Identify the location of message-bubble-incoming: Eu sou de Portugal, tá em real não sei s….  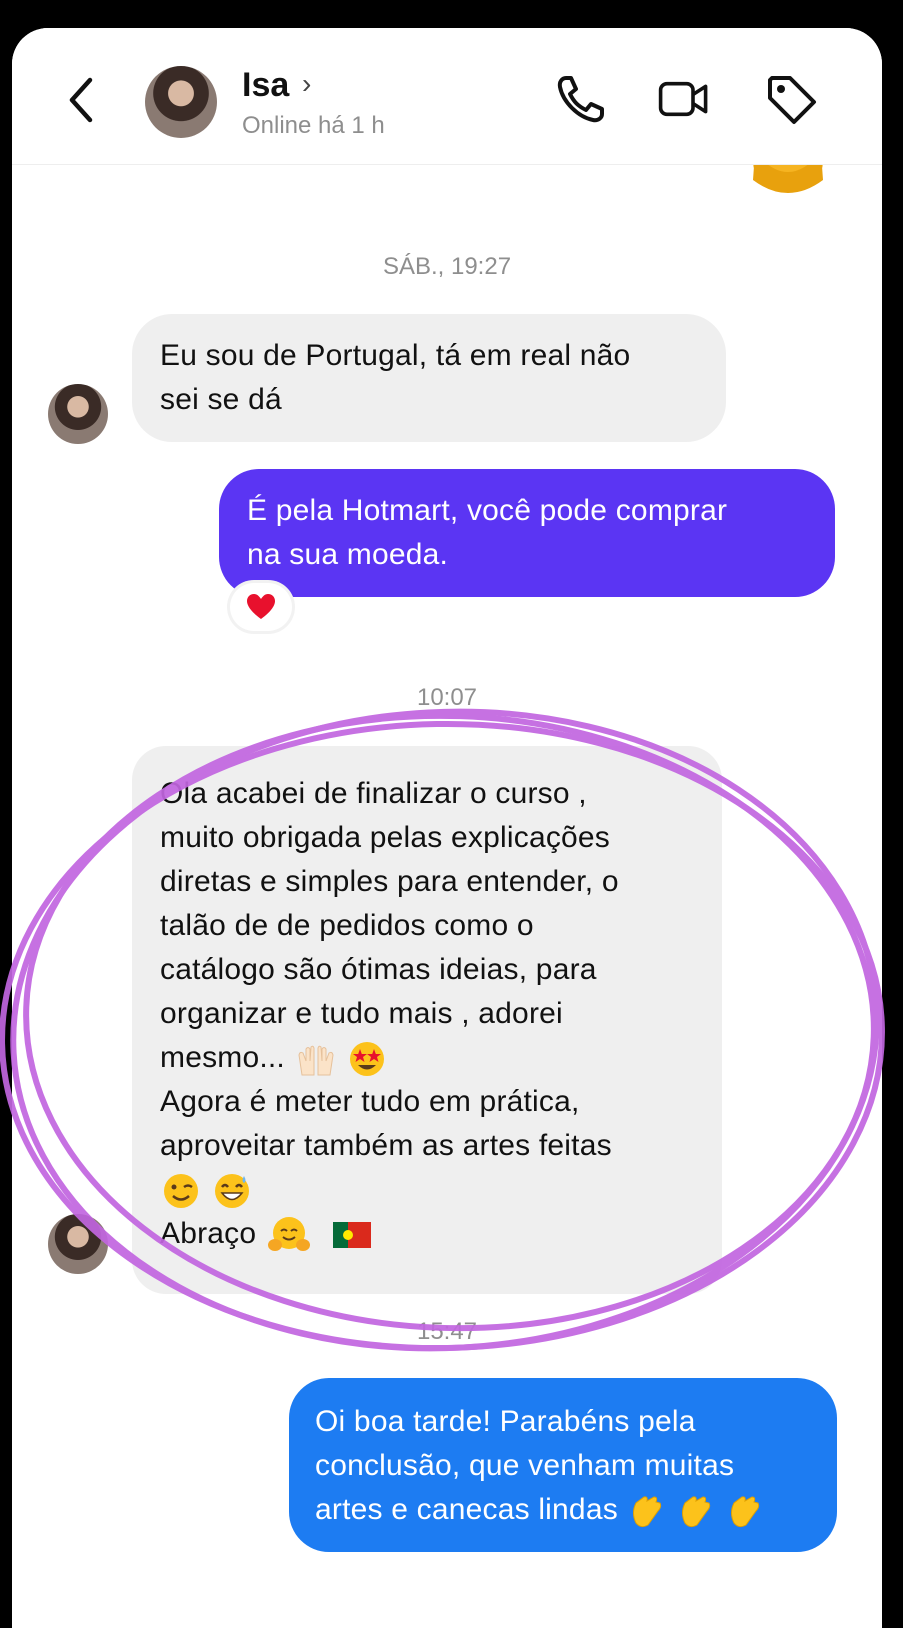
(429, 378).